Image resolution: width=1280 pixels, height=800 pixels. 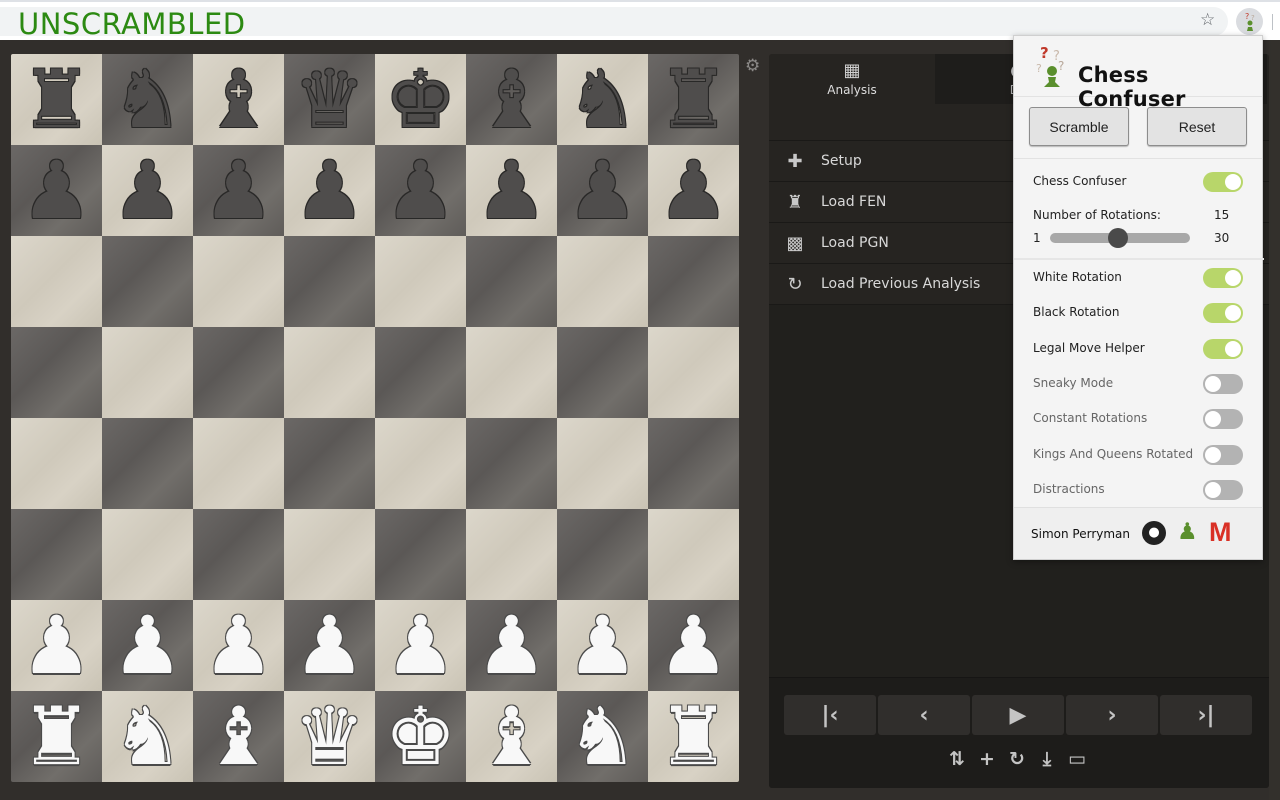 What do you see at coordinates (56, 281) in the screenshot?
I see `square-a6` at bounding box center [56, 281].